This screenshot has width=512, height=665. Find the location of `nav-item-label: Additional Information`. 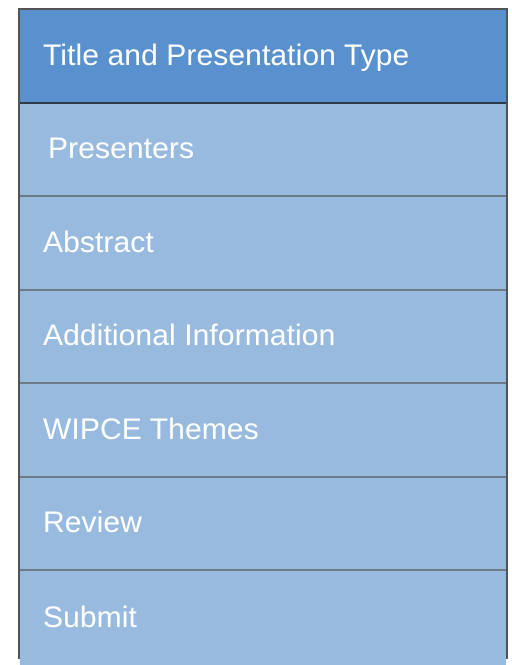

nav-item-label: Additional Information is located at coordinates (189, 336).